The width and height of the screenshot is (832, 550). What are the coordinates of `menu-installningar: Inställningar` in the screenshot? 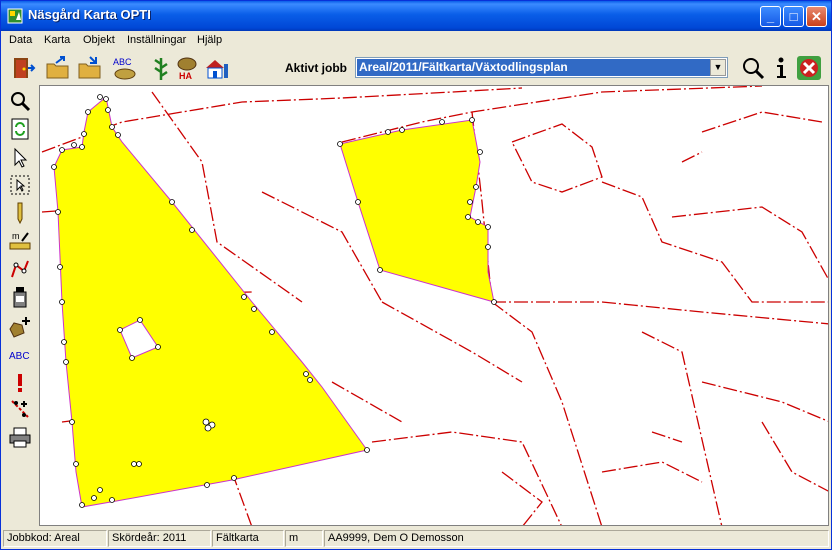 It's located at (156, 40).